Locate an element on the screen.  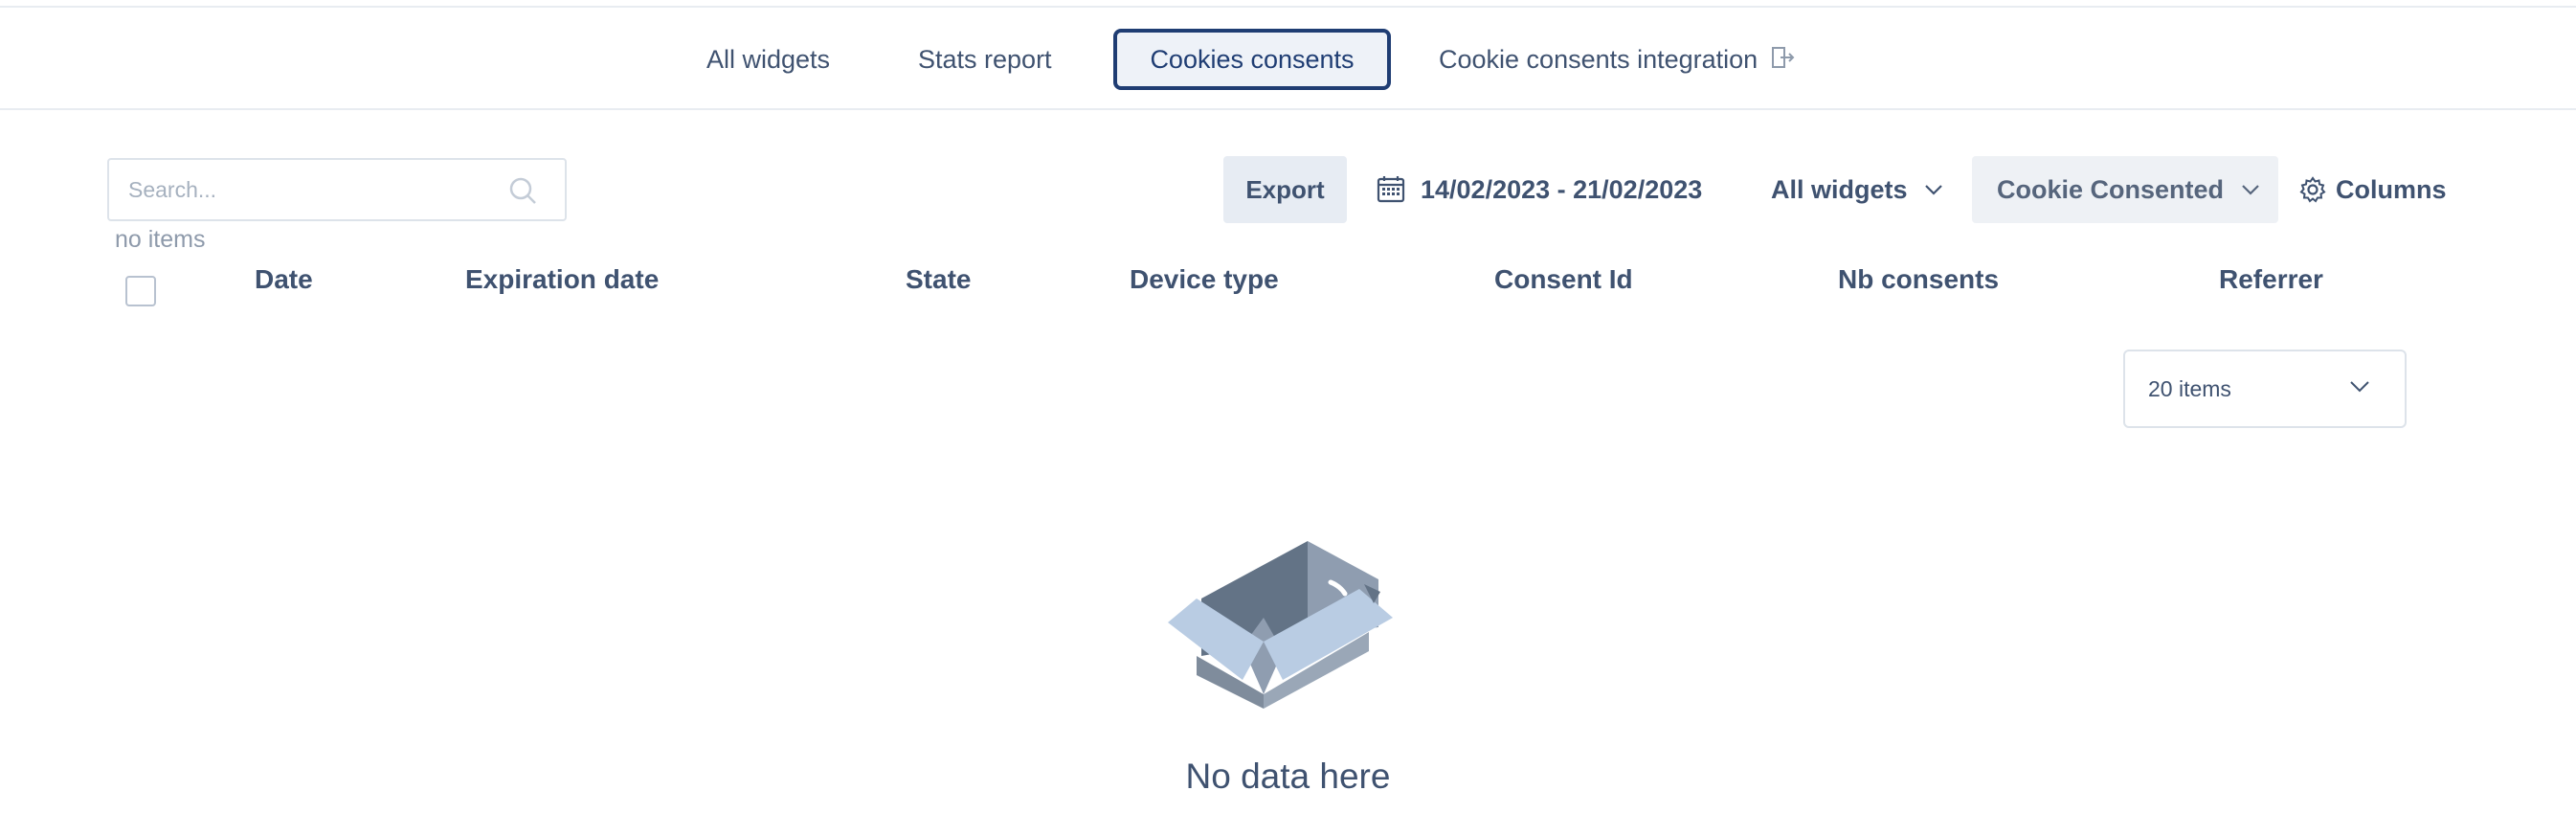
column-header-nb-consents: Nb consents is located at coordinates (1919, 279).